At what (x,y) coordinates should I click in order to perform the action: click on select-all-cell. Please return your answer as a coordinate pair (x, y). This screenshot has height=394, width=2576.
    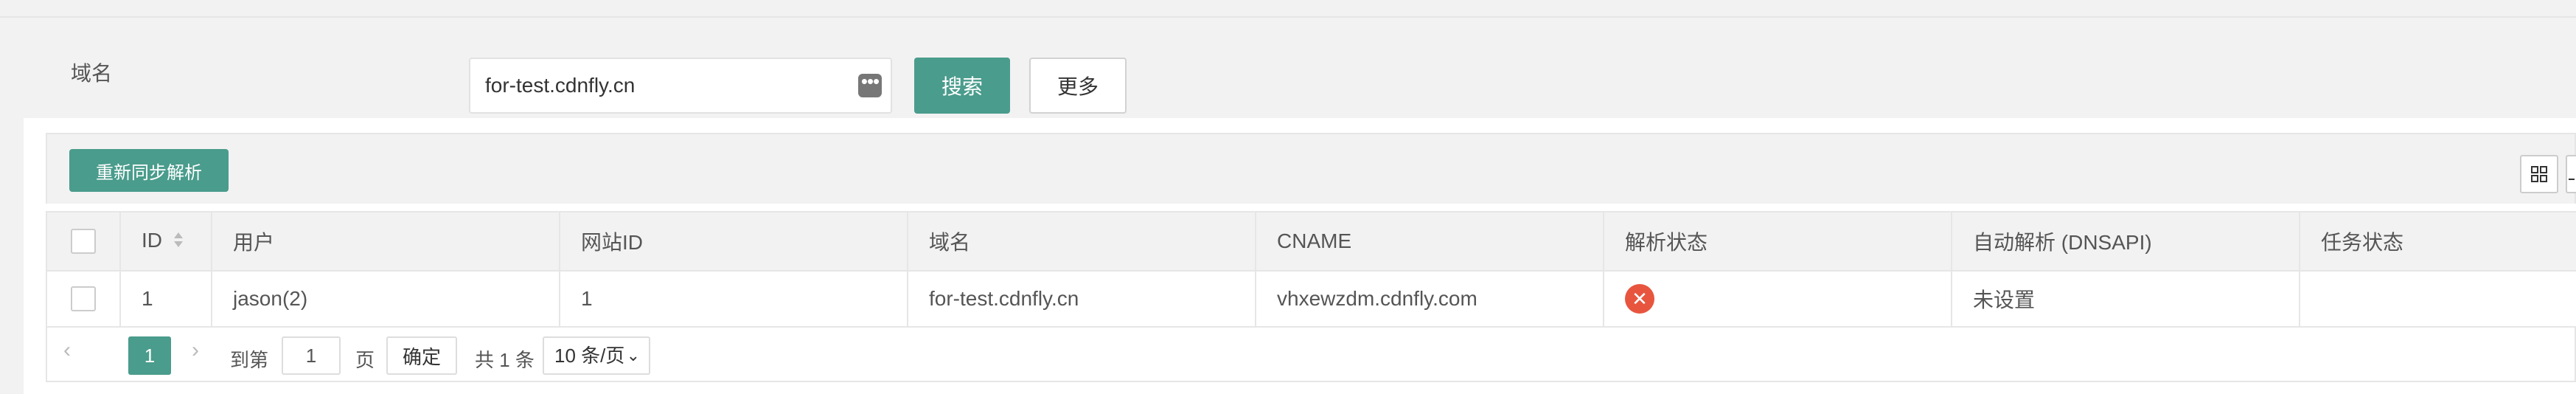
    Looking at the image, I should click on (84, 241).